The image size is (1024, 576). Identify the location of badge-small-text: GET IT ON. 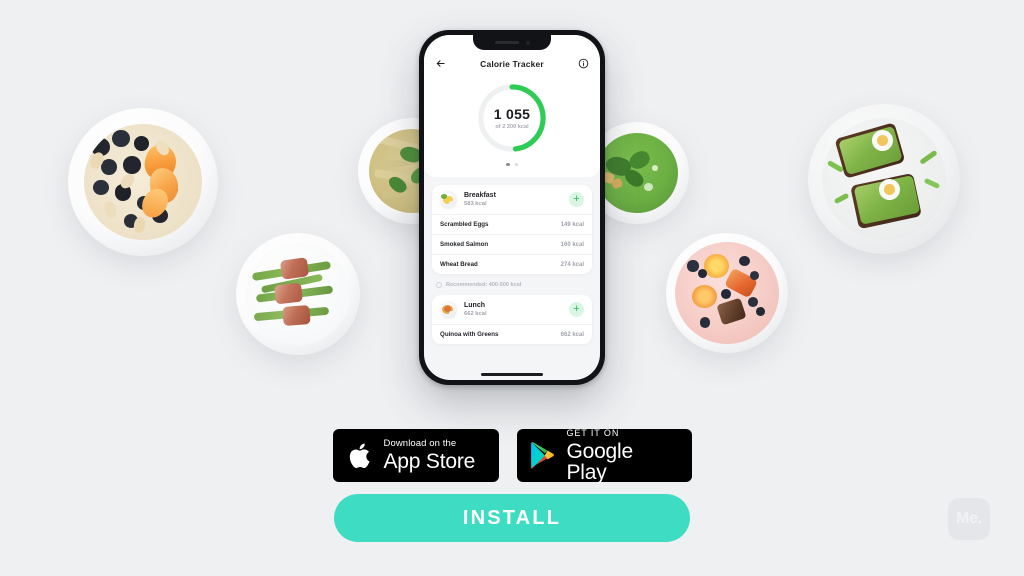
(593, 432).